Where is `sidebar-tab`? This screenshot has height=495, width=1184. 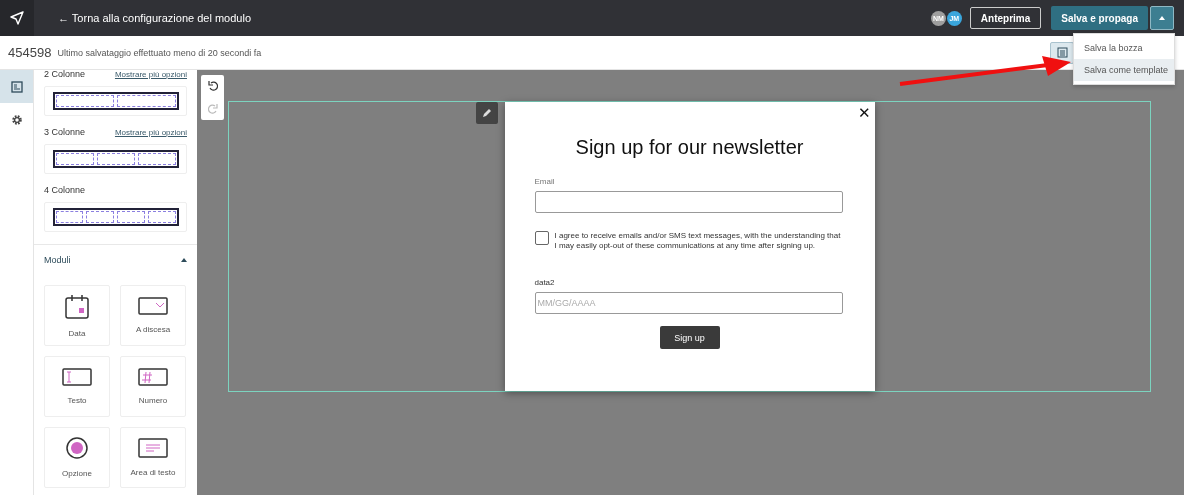
sidebar-tab is located at coordinates (16, 86).